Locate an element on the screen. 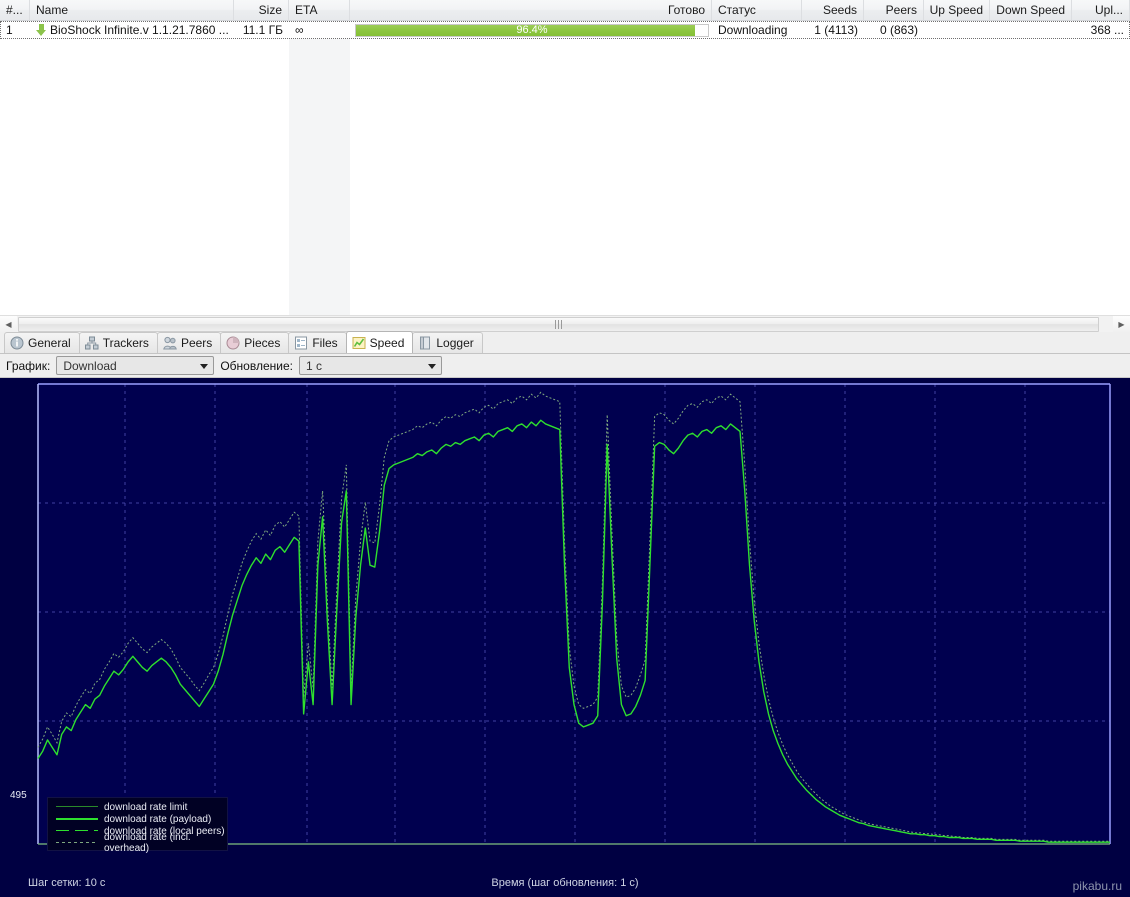 The height and width of the screenshot is (897, 1130). tab-general: General is located at coordinates (42, 342).